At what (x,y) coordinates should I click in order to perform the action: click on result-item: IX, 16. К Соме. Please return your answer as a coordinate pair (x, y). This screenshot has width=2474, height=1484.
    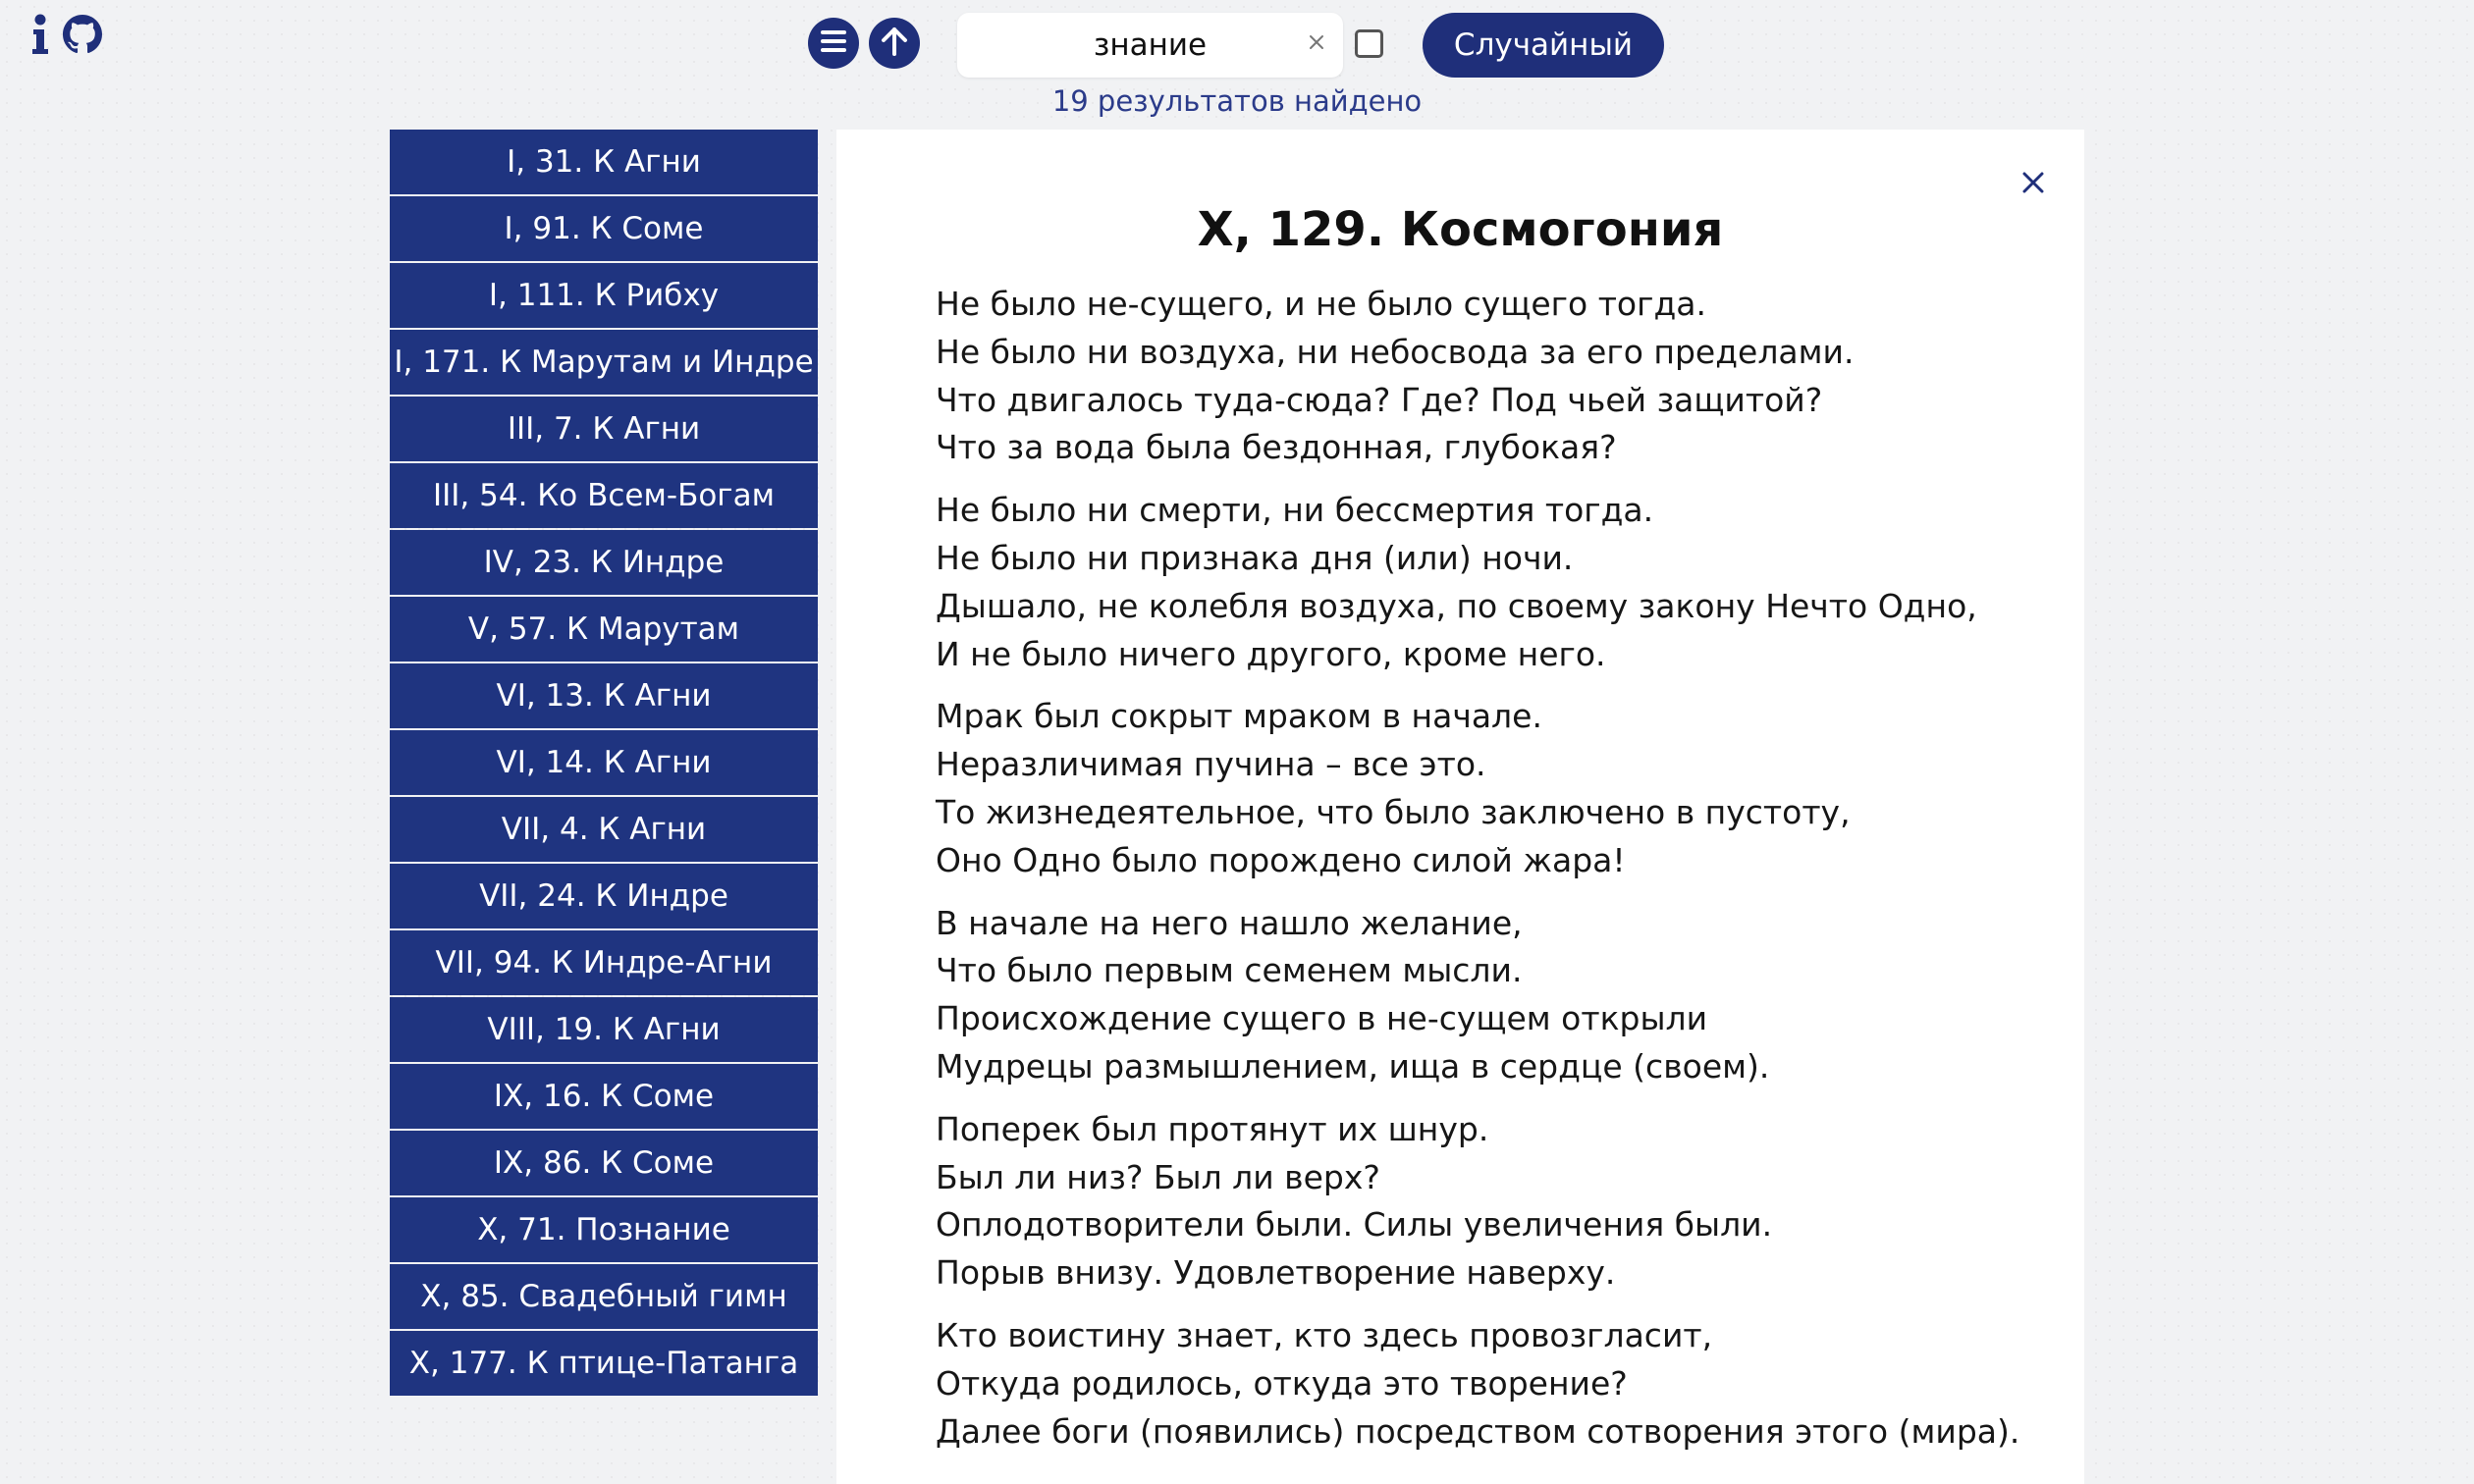
    Looking at the image, I should click on (604, 1096).